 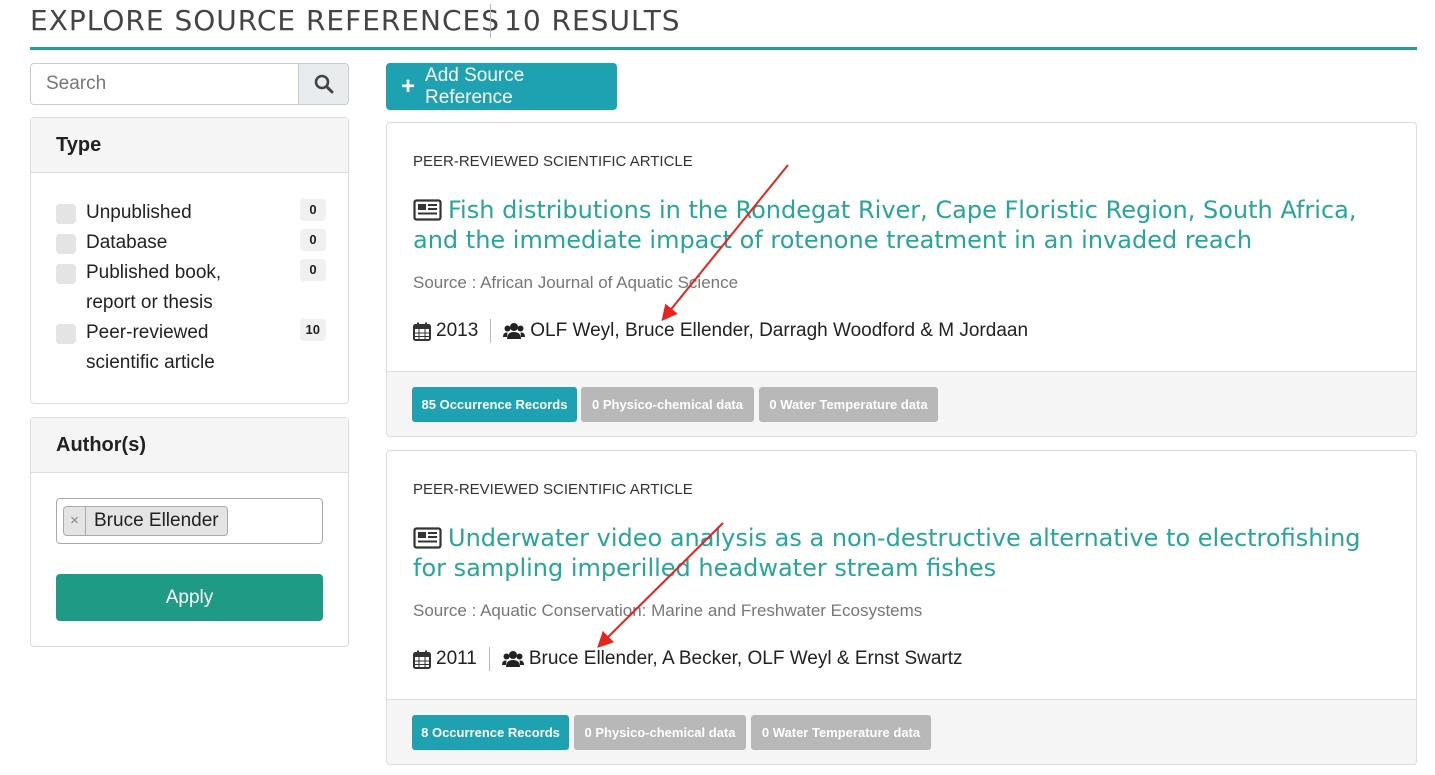 What do you see at coordinates (66, 334) in the screenshot?
I see `type-checkbox-peer-reviewed` at bounding box center [66, 334].